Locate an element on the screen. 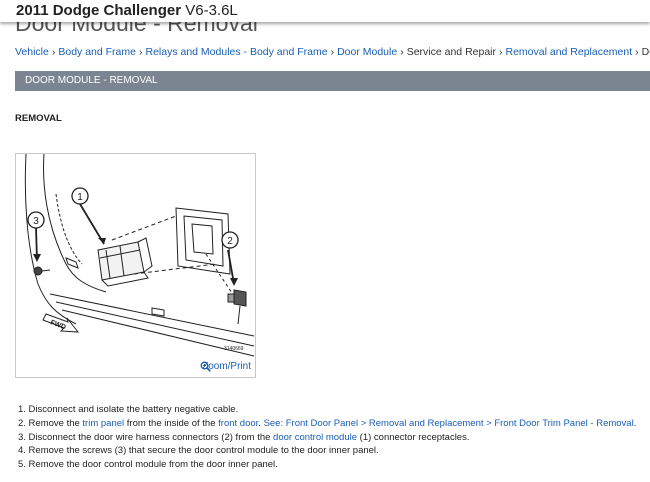 The image size is (650, 482). door-module-illustration: 1 2 3 FWD 3140669 is located at coordinates (139, 255).